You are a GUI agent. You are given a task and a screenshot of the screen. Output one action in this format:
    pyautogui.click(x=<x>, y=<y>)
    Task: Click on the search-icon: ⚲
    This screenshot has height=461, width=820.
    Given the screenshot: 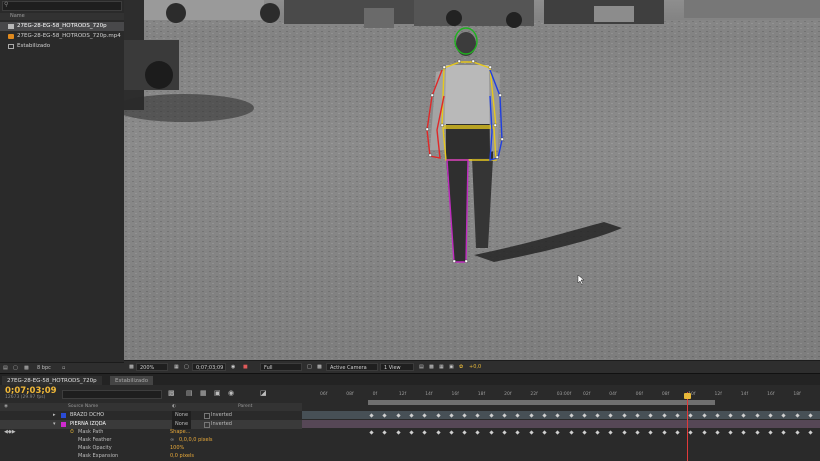 What is the action you would take?
    pyautogui.click(x=6, y=4)
    